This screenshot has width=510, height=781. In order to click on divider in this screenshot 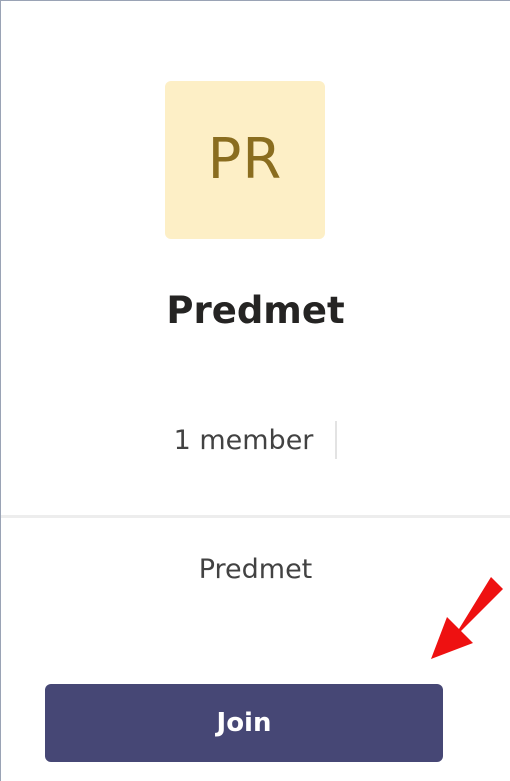, I will do `click(255, 516)`.